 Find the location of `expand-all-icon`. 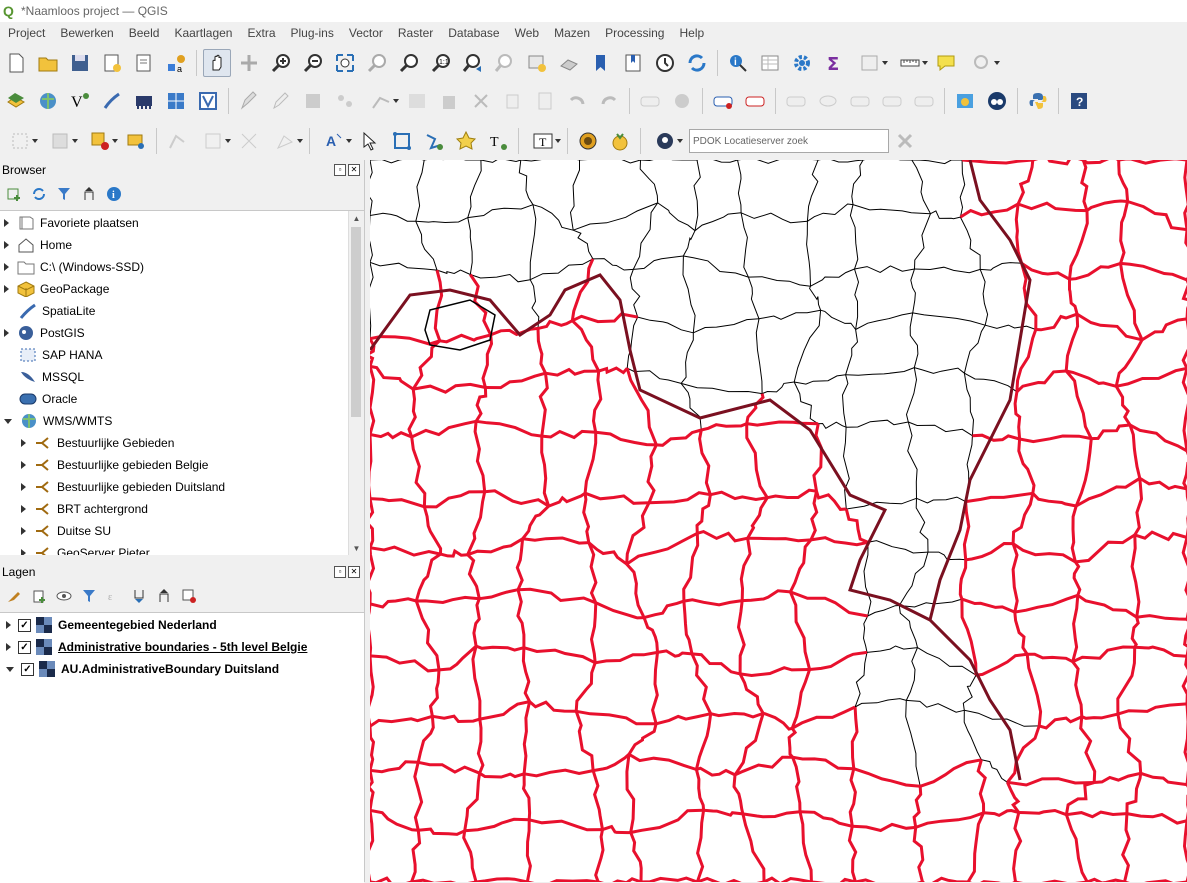

expand-all-icon is located at coordinates (139, 596).